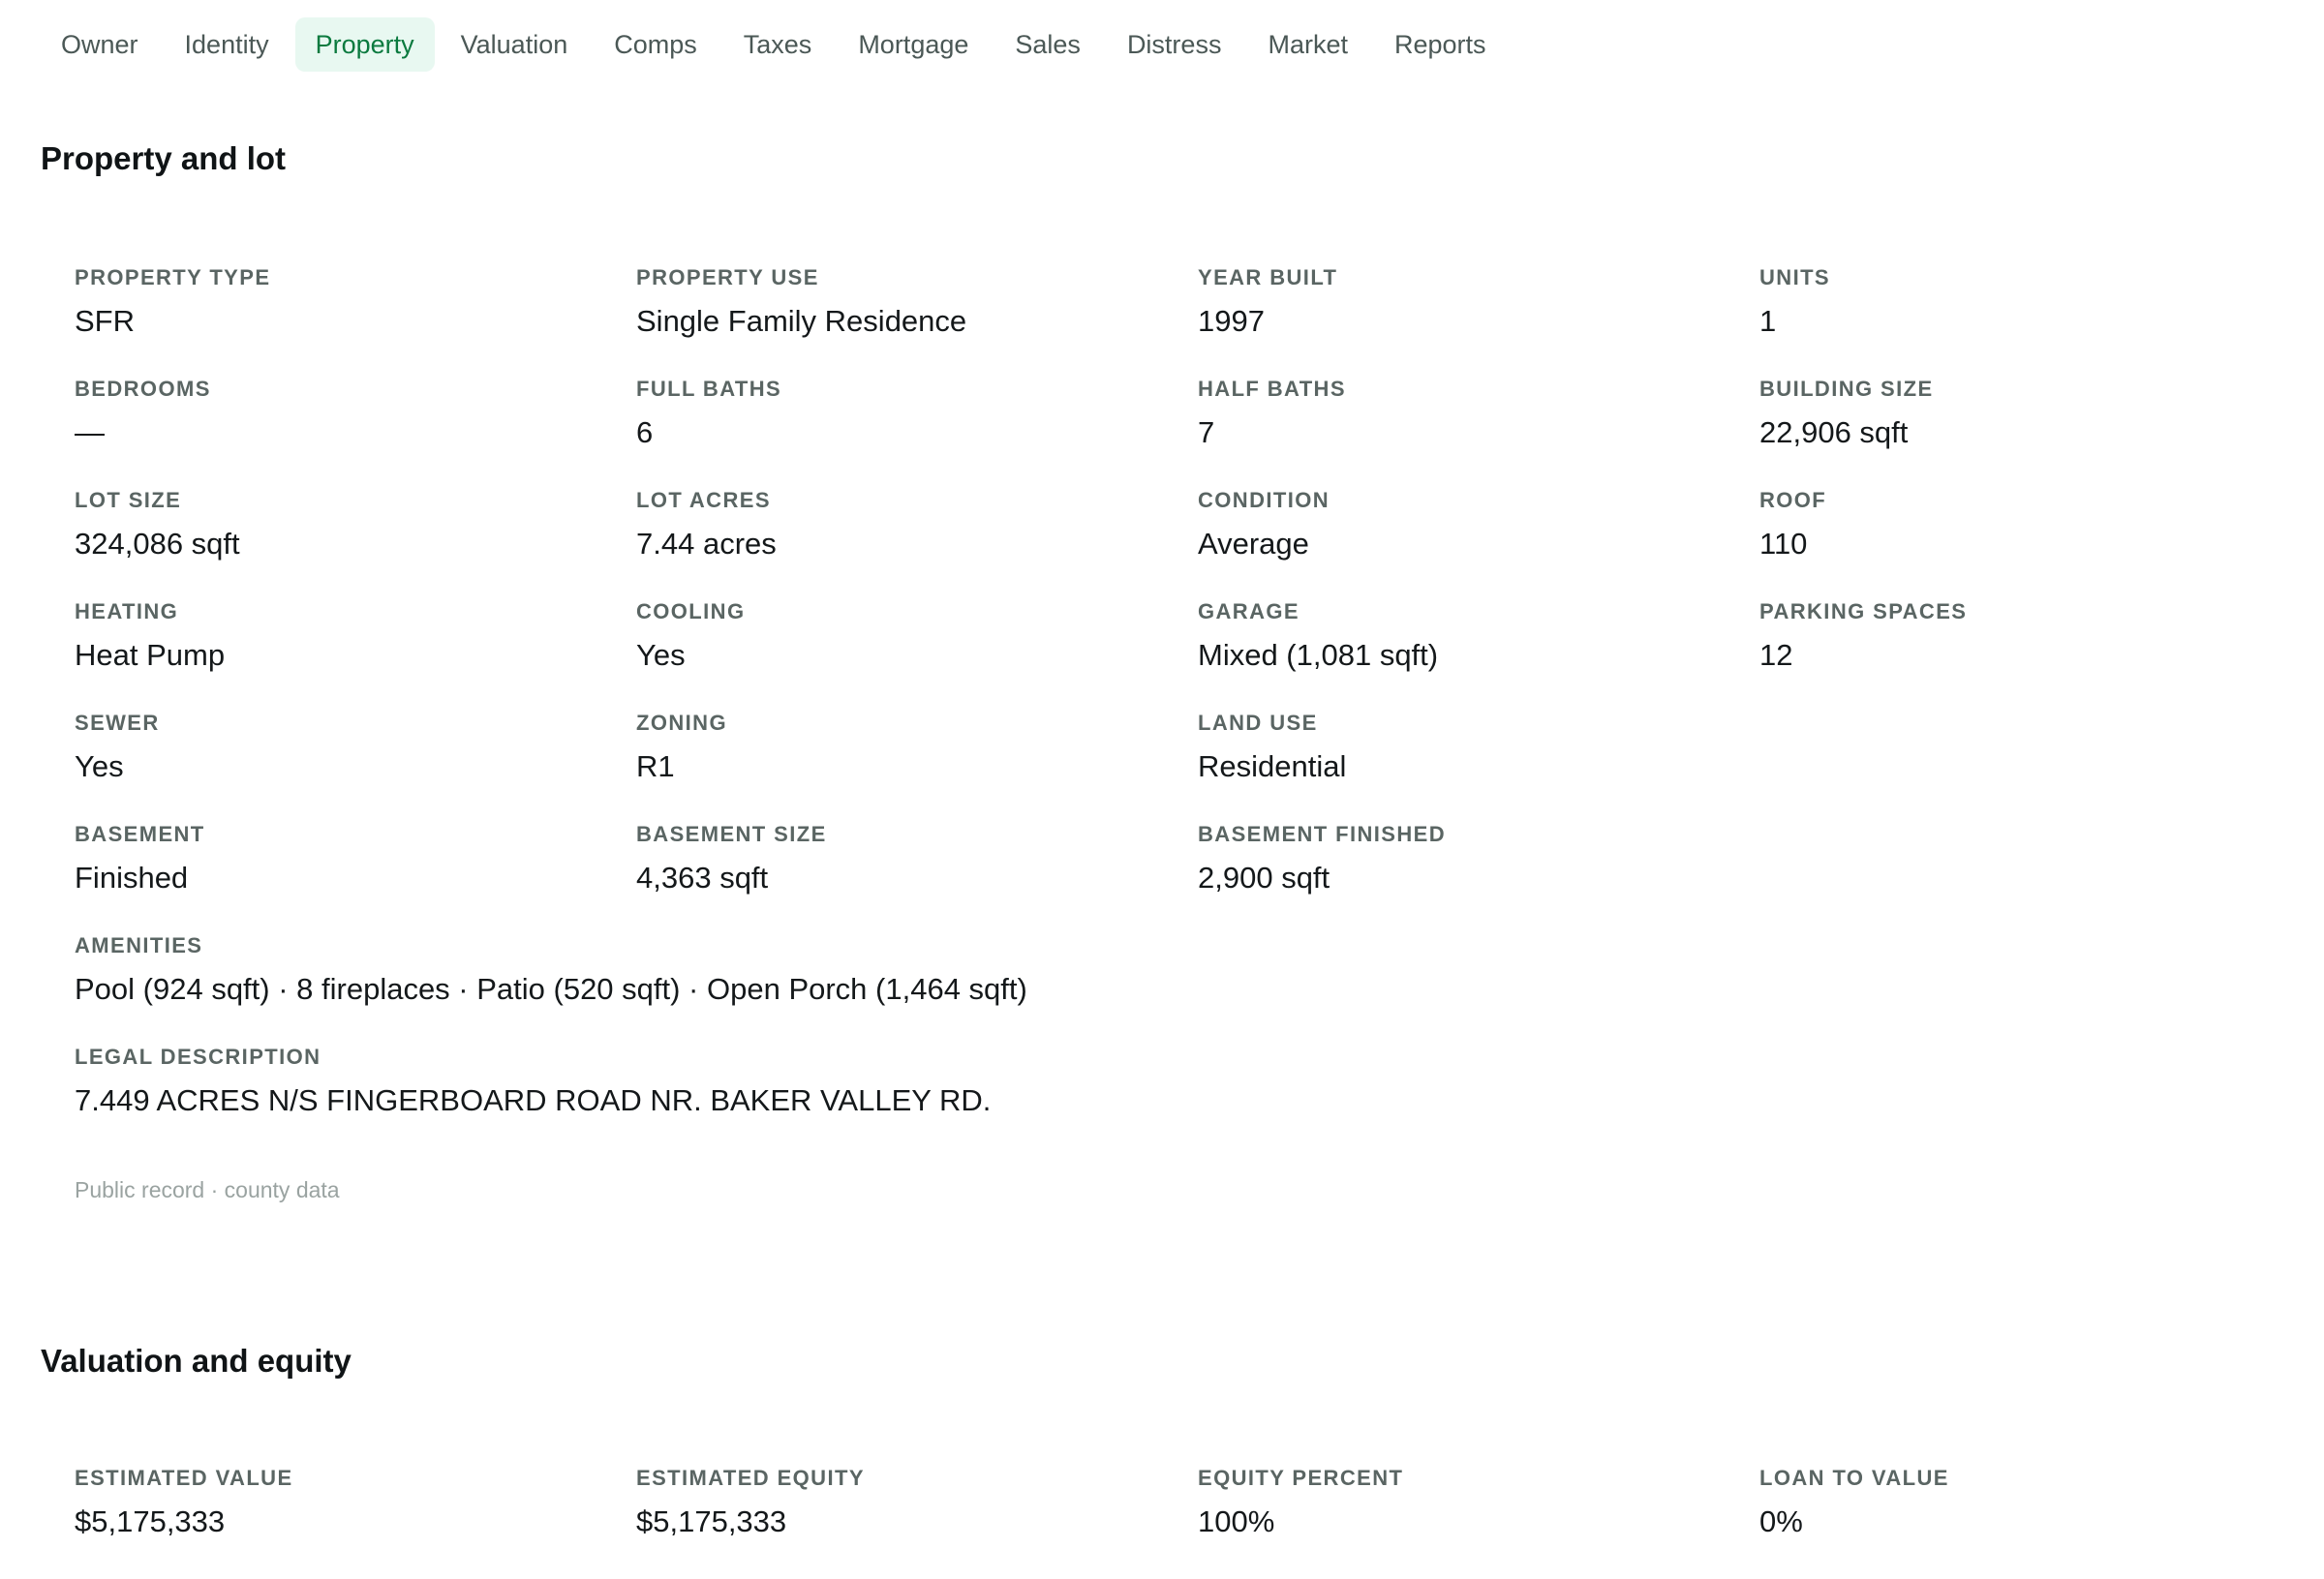 Image resolution: width=2324 pixels, height=1579 pixels. I want to click on field-value: 0%, so click(1781, 1521).